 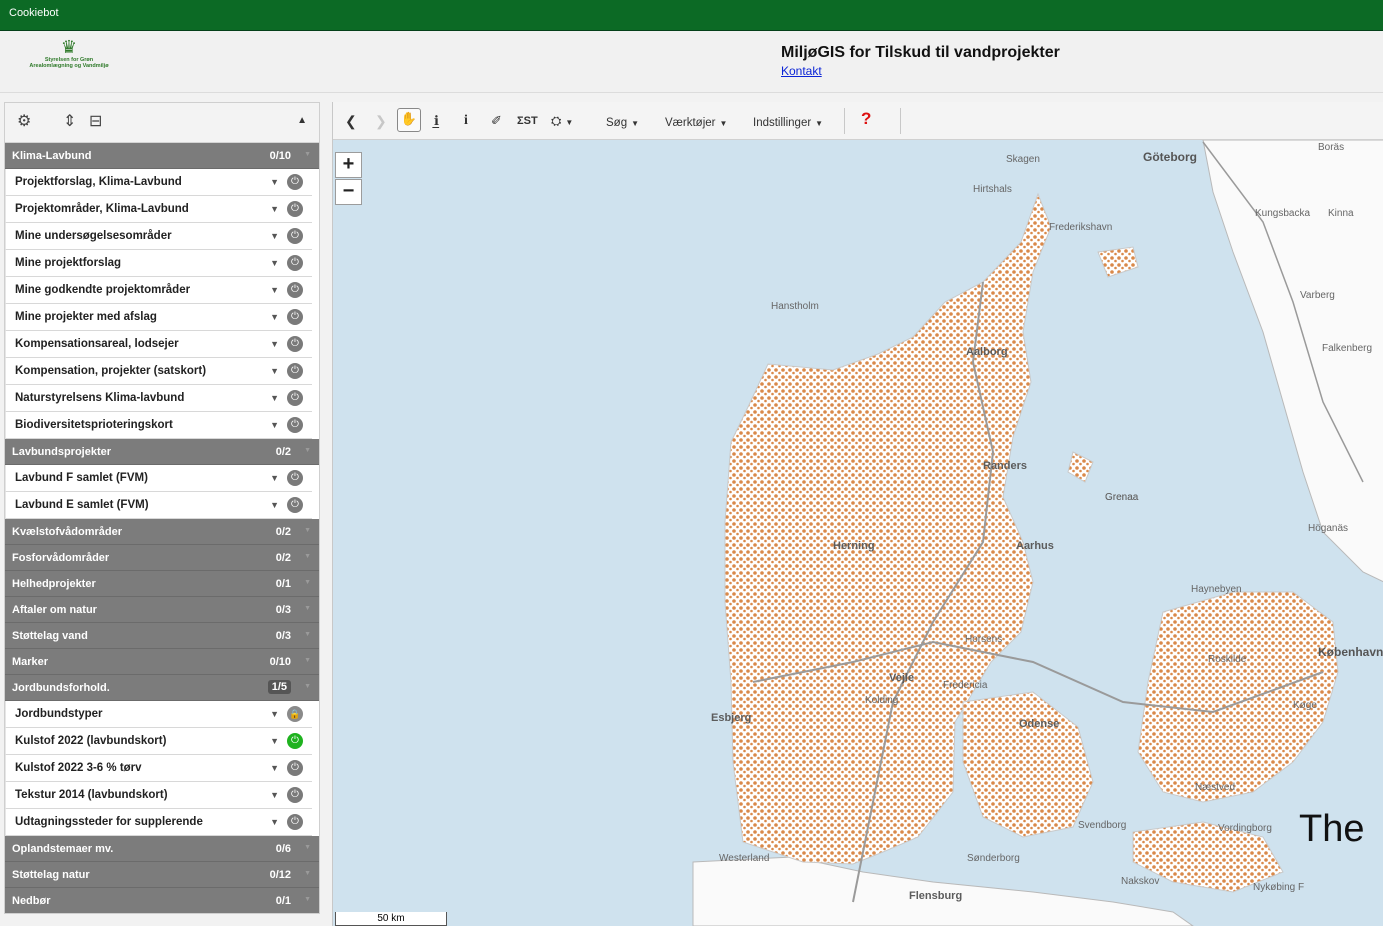 I want to click on select-layers-icon: ⊟, so click(x=95, y=122).